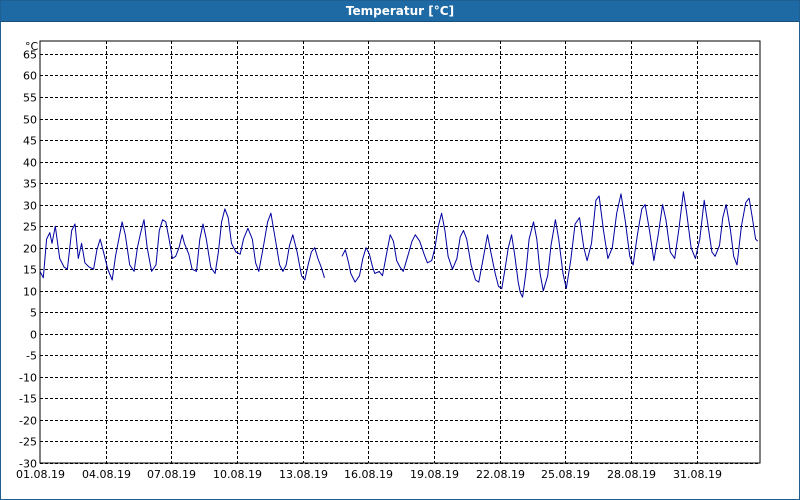 This screenshot has width=800, height=500. What do you see at coordinates (30, 163) in the screenshot?
I see `y-tick-label: 40` at bounding box center [30, 163].